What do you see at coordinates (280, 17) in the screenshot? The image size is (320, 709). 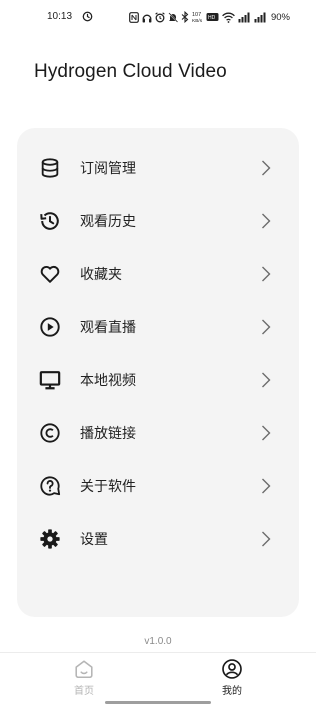 I see `battery-level: 90%` at bounding box center [280, 17].